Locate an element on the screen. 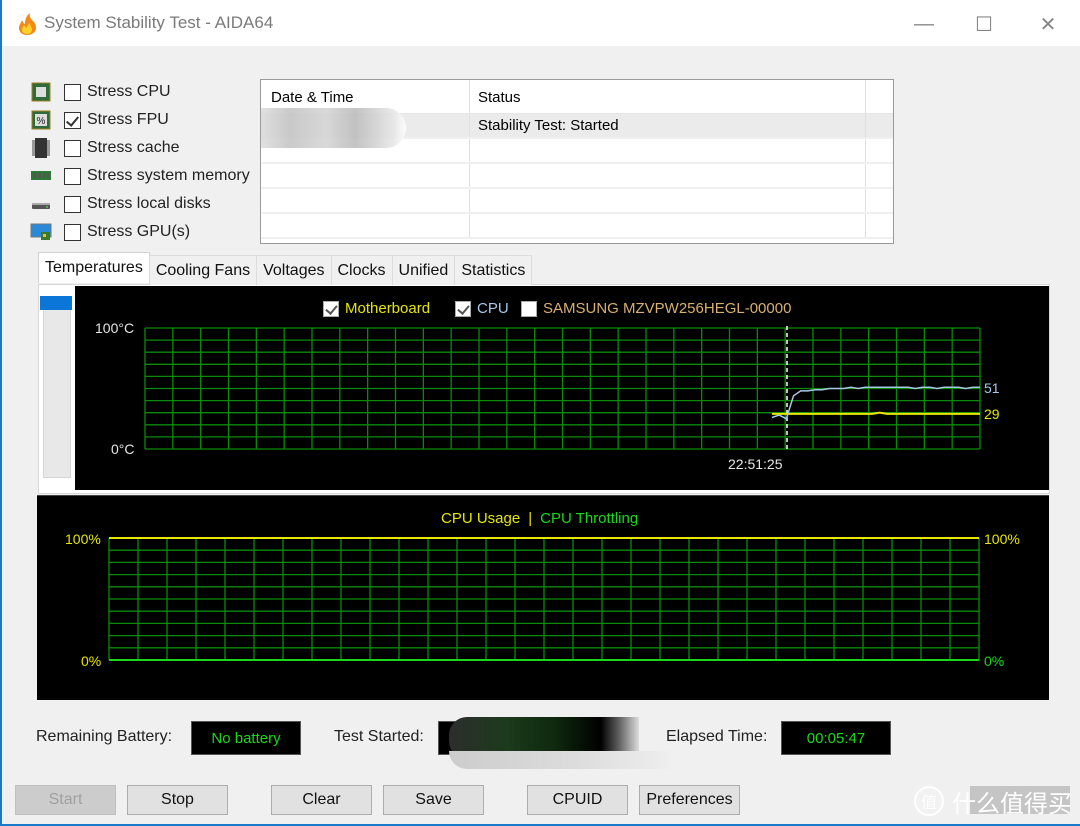  gpu-monitor-icon is located at coordinates (41, 231).